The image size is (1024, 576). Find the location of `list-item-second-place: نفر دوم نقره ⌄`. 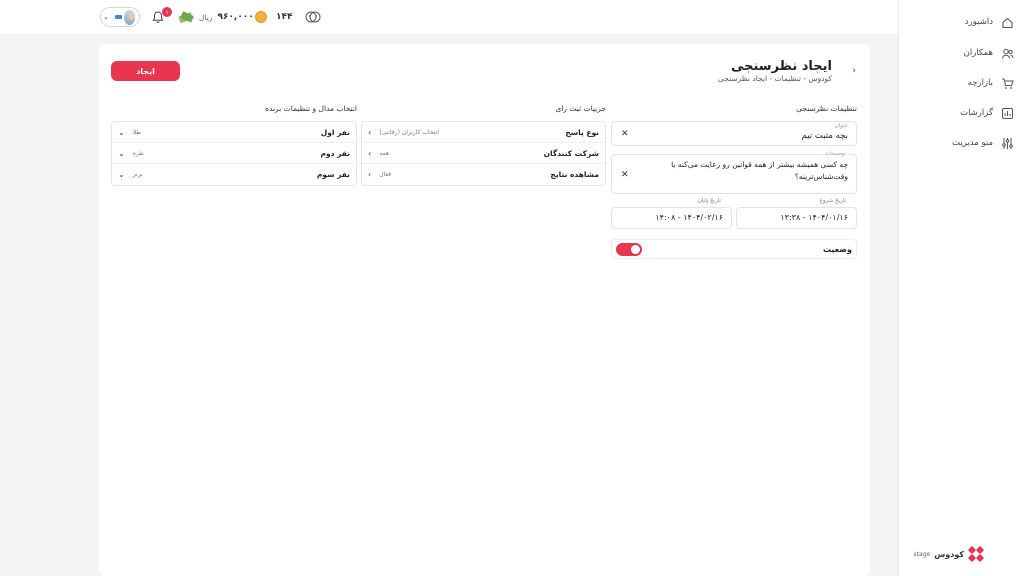

list-item-second-place: نفر دوم نقره ⌄ is located at coordinates (234, 153).